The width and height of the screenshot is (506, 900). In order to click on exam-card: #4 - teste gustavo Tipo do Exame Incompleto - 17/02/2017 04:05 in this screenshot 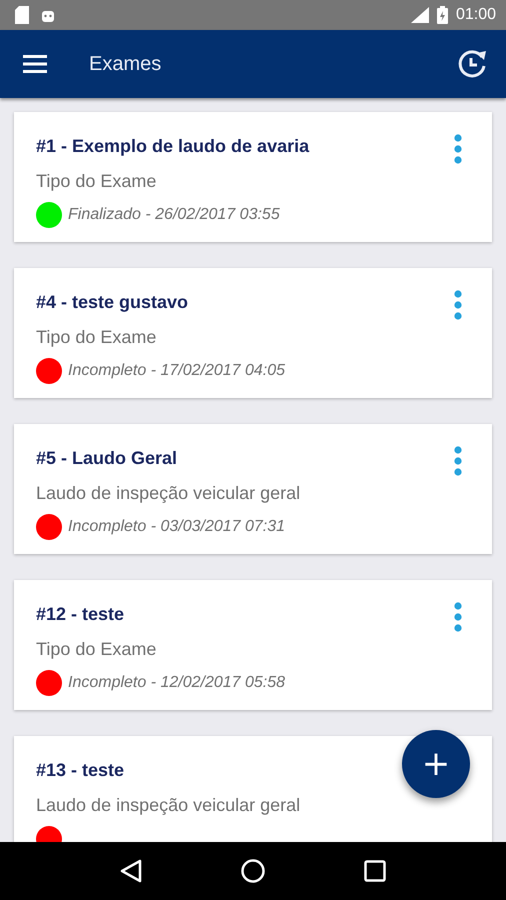, I will do `click(253, 333)`.